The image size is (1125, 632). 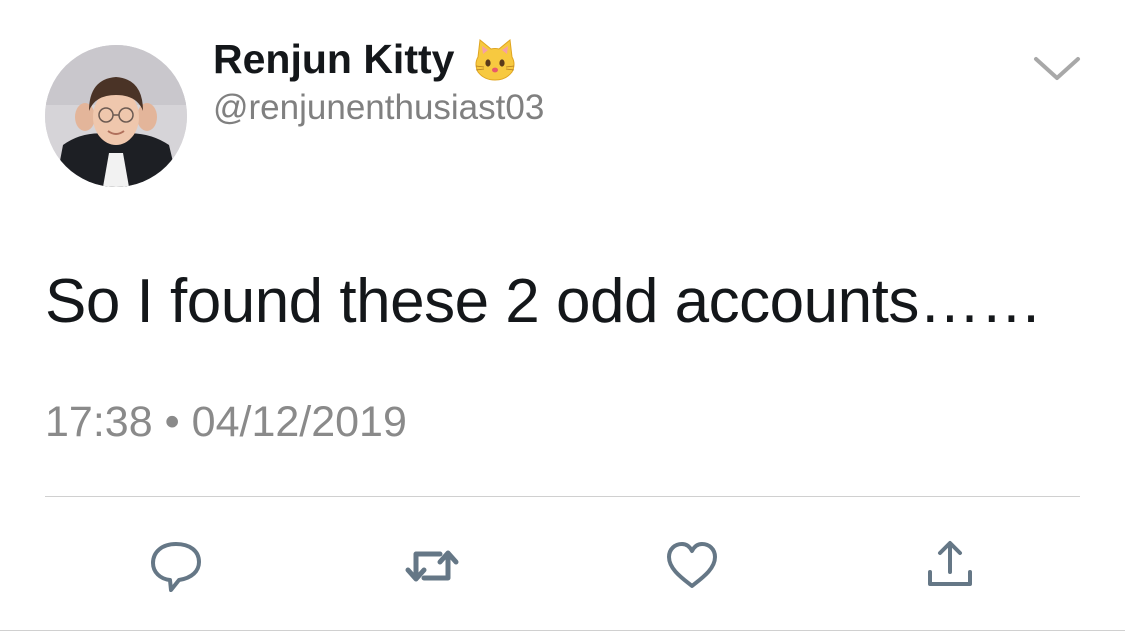 I want to click on chevron-down-icon, so click(x=1057, y=69).